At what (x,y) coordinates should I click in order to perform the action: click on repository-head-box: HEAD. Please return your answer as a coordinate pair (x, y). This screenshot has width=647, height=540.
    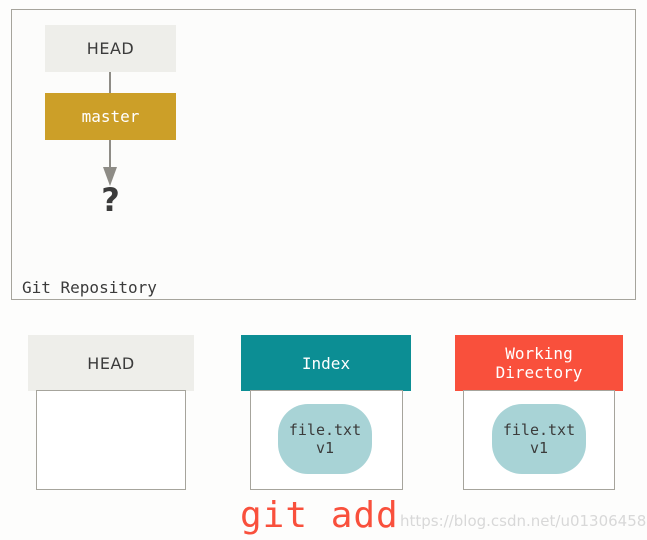
    Looking at the image, I should click on (110, 48).